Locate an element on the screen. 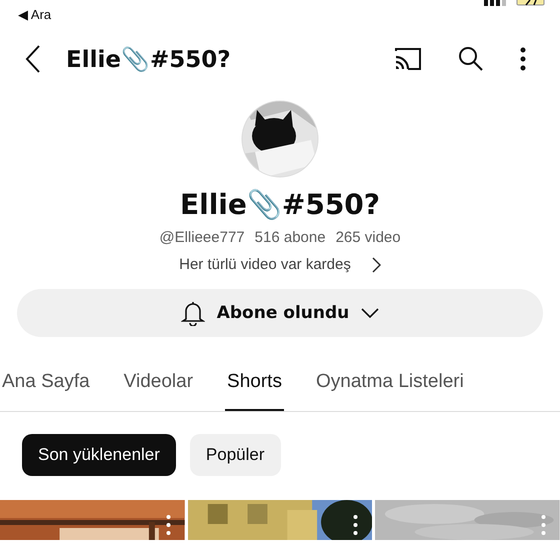 The image size is (560, 560). chevron-right-icon is located at coordinates (375, 264).